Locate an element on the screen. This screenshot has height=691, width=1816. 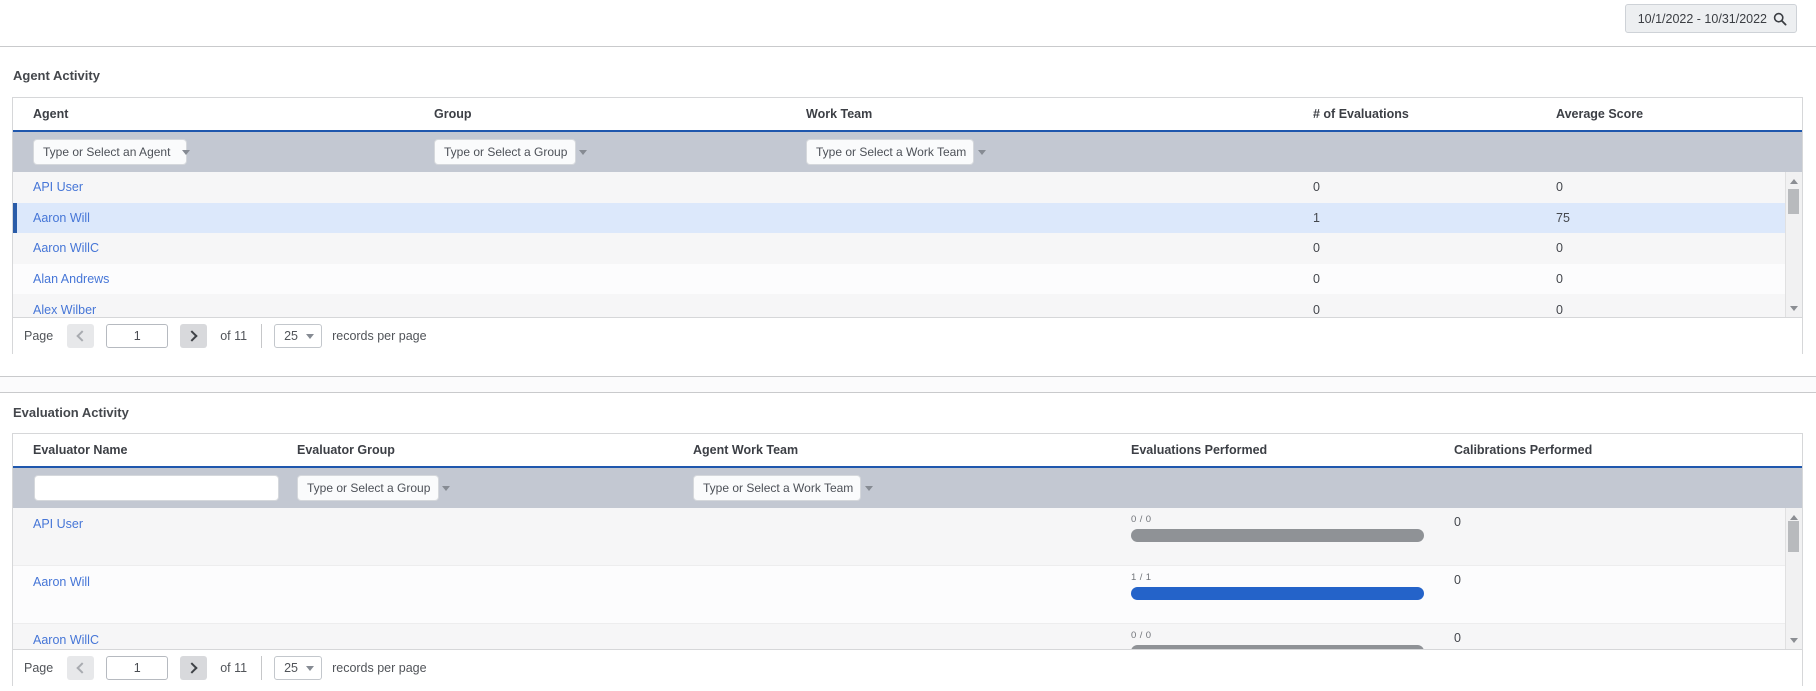
triangle-down-icon is located at coordinates (1794, 640).